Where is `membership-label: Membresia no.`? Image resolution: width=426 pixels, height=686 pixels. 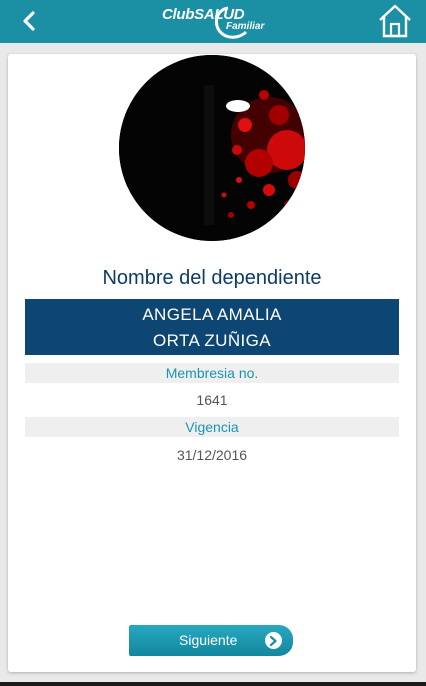 membership-label: Membresia no. is located at coordinates (212, 373).